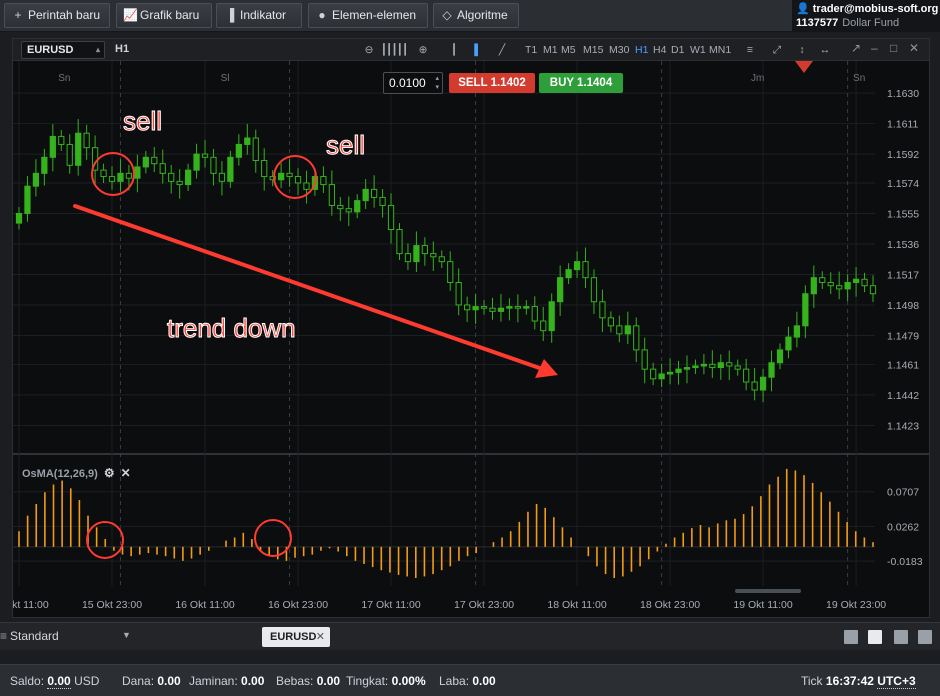 This screenshot has height=696, width=940. What do you see at coordinates (914, 48) in the screenshot?
I see `close-icon: ✕` at bounding box center [914, 48].